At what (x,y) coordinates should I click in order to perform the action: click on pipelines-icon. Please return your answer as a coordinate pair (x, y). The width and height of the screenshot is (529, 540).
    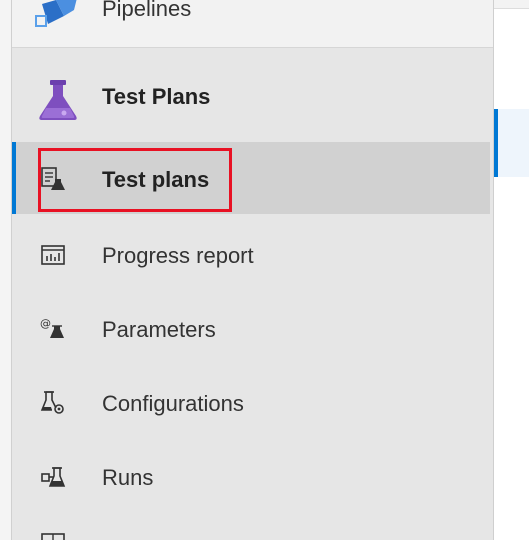
    Looking at the image, I should click on (56, 13).